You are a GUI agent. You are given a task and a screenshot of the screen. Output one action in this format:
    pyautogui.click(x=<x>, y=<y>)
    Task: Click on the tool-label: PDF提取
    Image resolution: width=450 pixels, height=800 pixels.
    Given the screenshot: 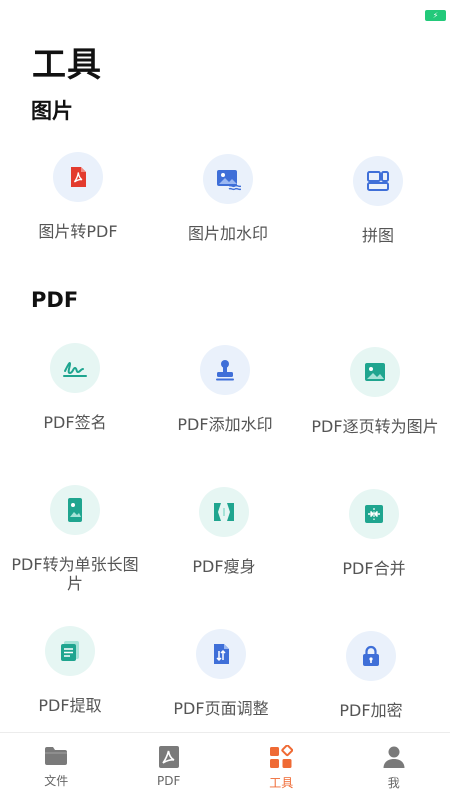 What is the action you would take?
    pyautogui.click(x=70, y=705)
    